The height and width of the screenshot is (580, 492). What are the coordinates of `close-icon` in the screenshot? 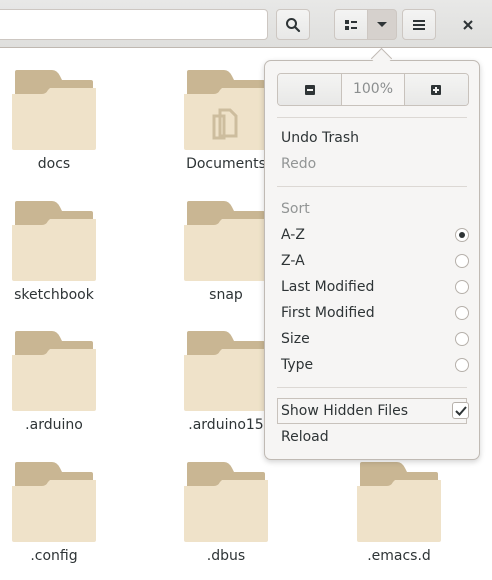 It's located at (468, 24).